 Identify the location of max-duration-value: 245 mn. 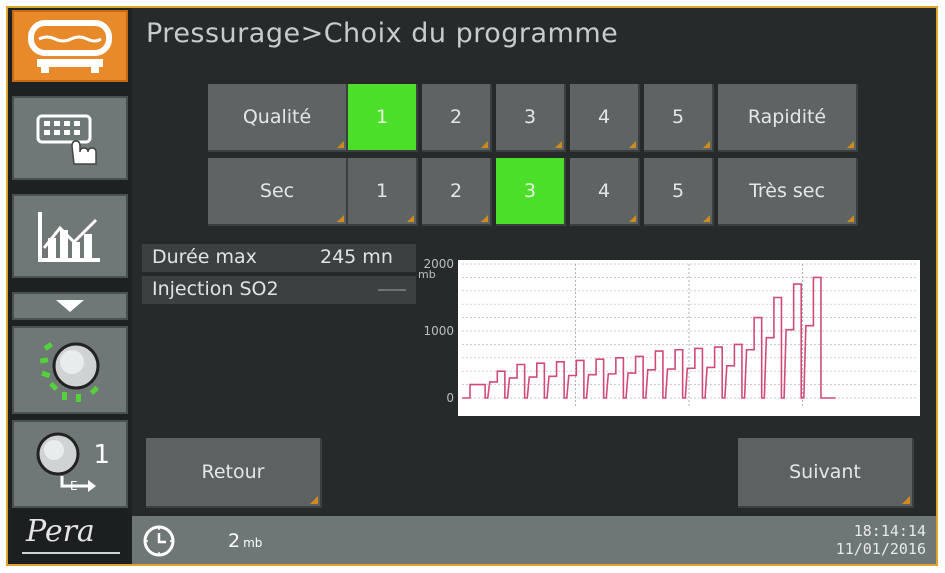
(356, 257).